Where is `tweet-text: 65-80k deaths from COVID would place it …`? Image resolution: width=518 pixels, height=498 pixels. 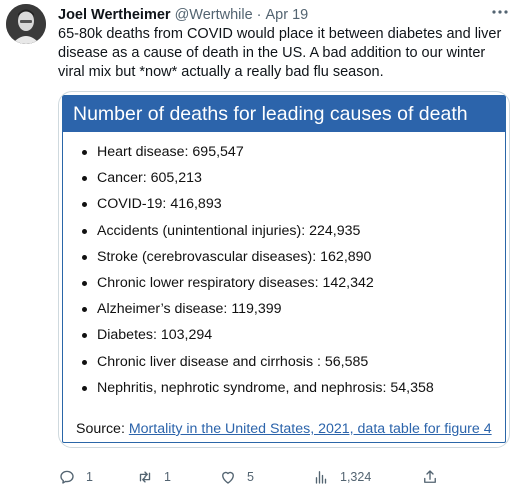 tweet-text: 65-80k deaths from COVID would place it … is located at coordinates (280, 53).